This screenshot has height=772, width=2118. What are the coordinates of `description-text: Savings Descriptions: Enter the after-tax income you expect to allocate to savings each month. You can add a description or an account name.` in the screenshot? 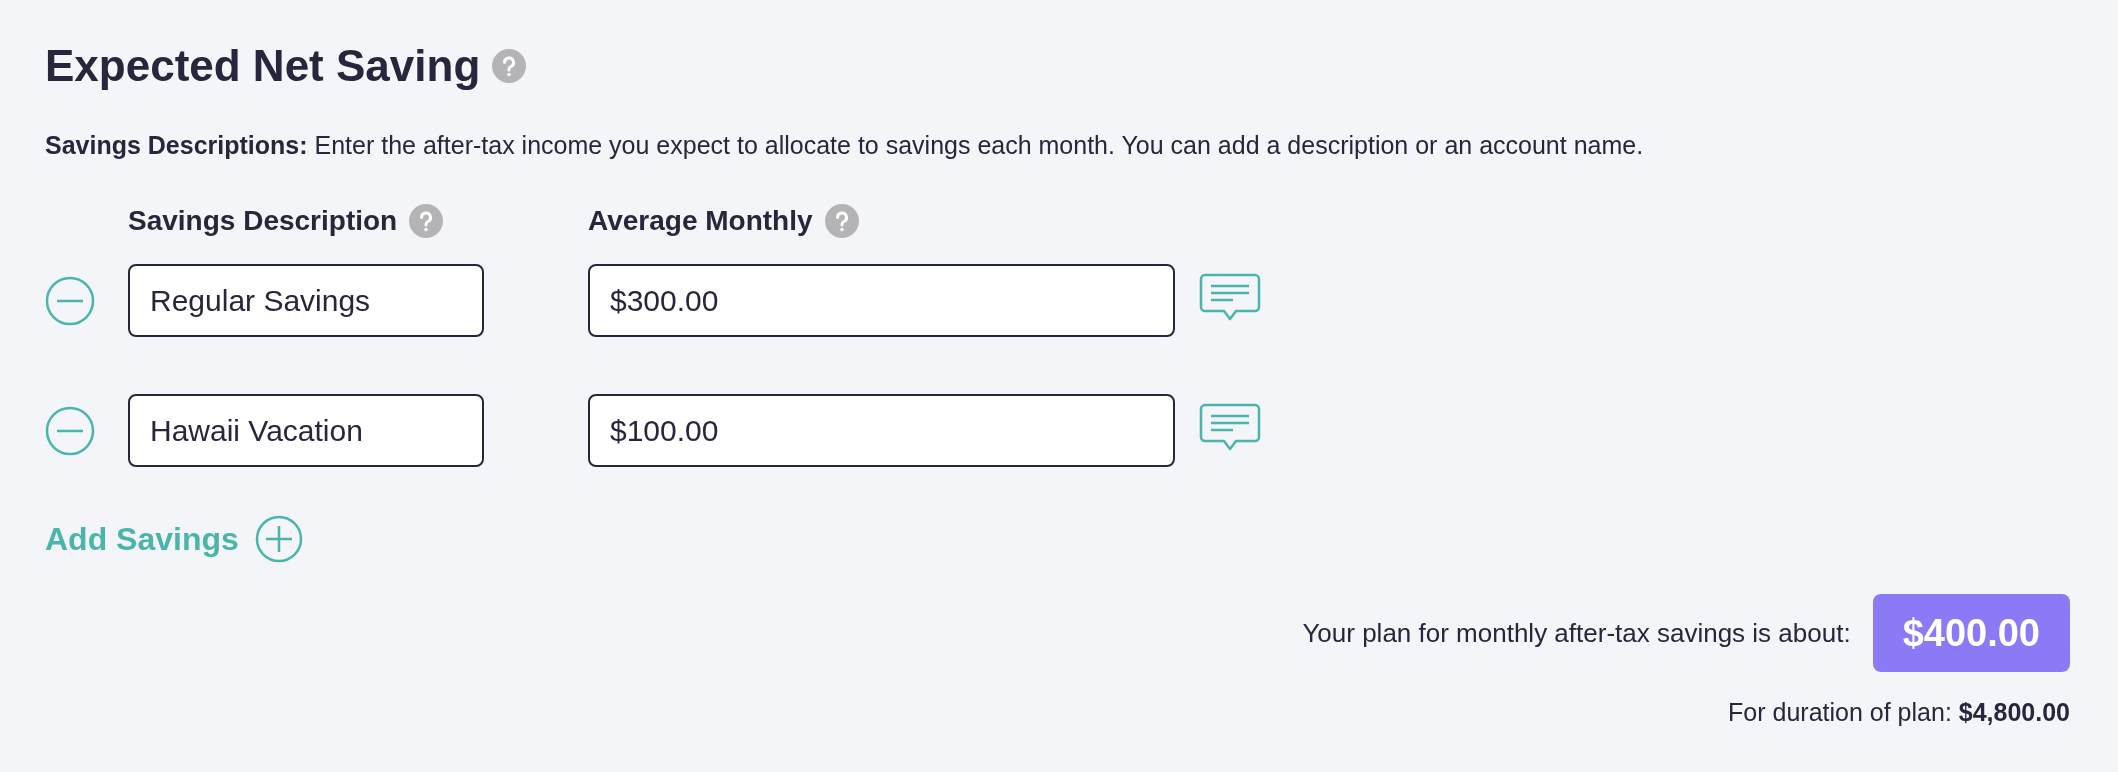 It's located at (845, 145).